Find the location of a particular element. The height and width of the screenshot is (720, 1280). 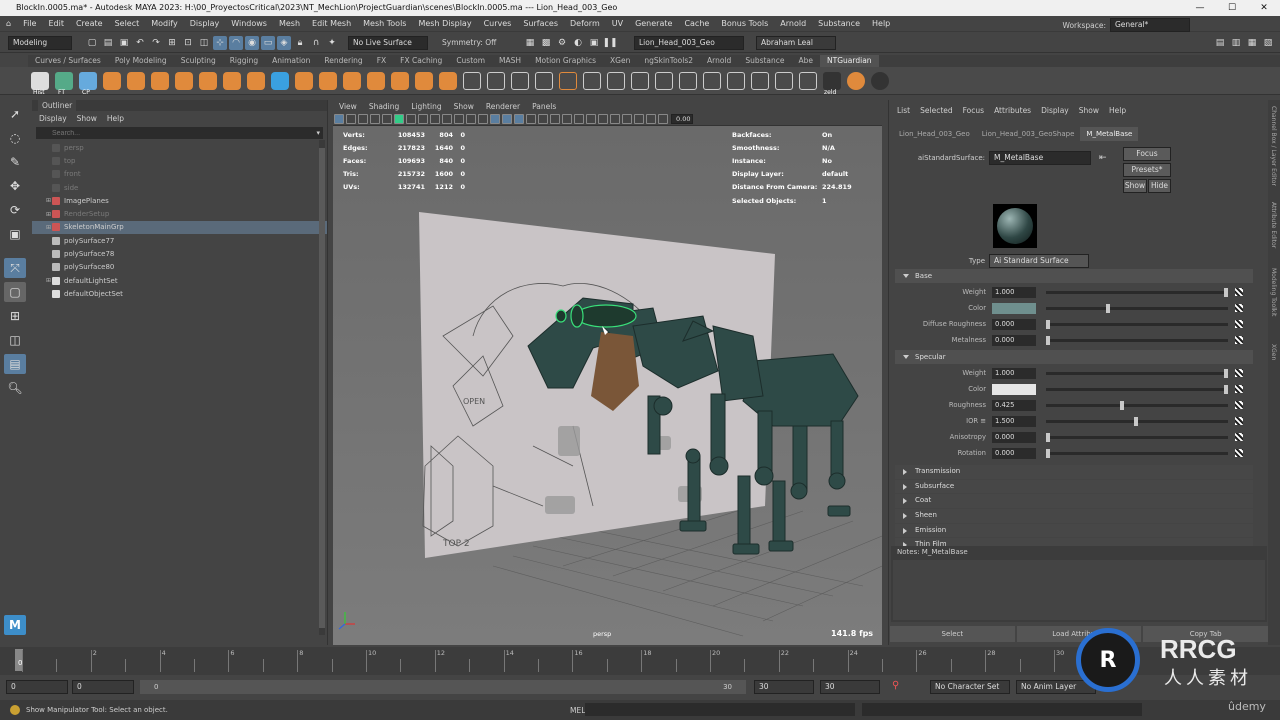

close-button: ✕ is located at coordinates (1264, 8).